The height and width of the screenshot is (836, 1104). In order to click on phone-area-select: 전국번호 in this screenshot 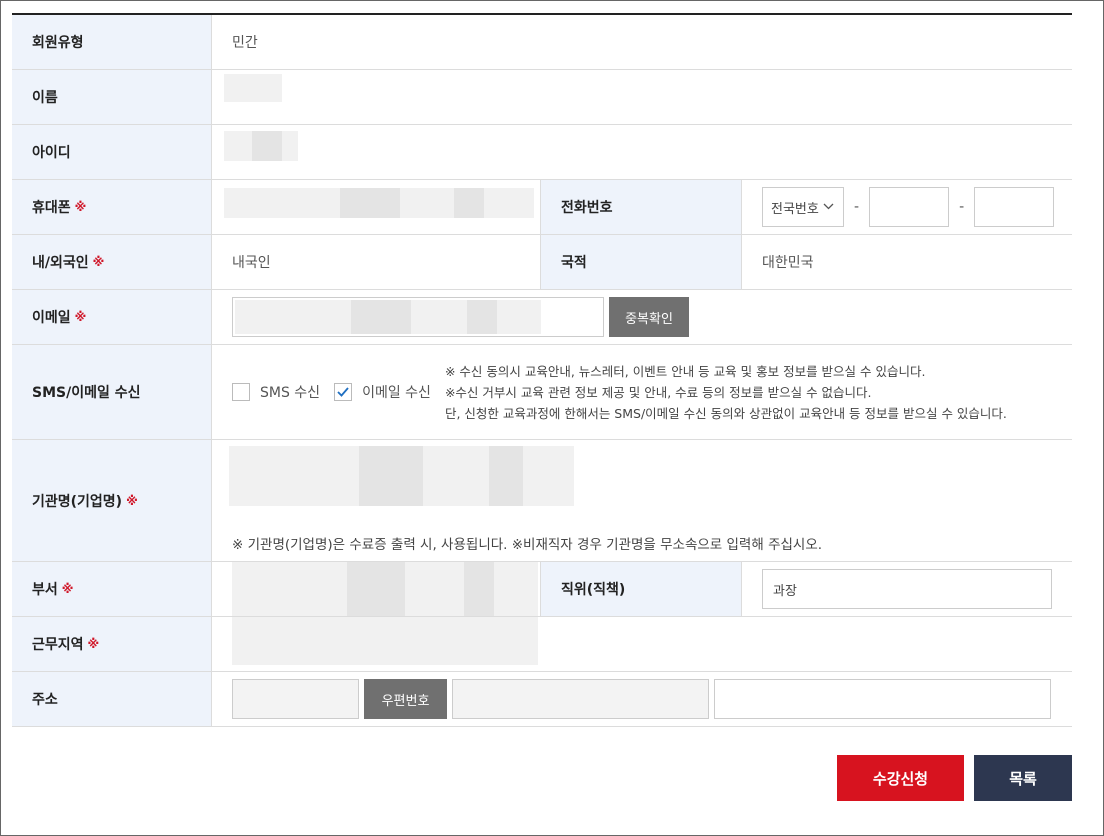, I will do `click(803, 207)`.